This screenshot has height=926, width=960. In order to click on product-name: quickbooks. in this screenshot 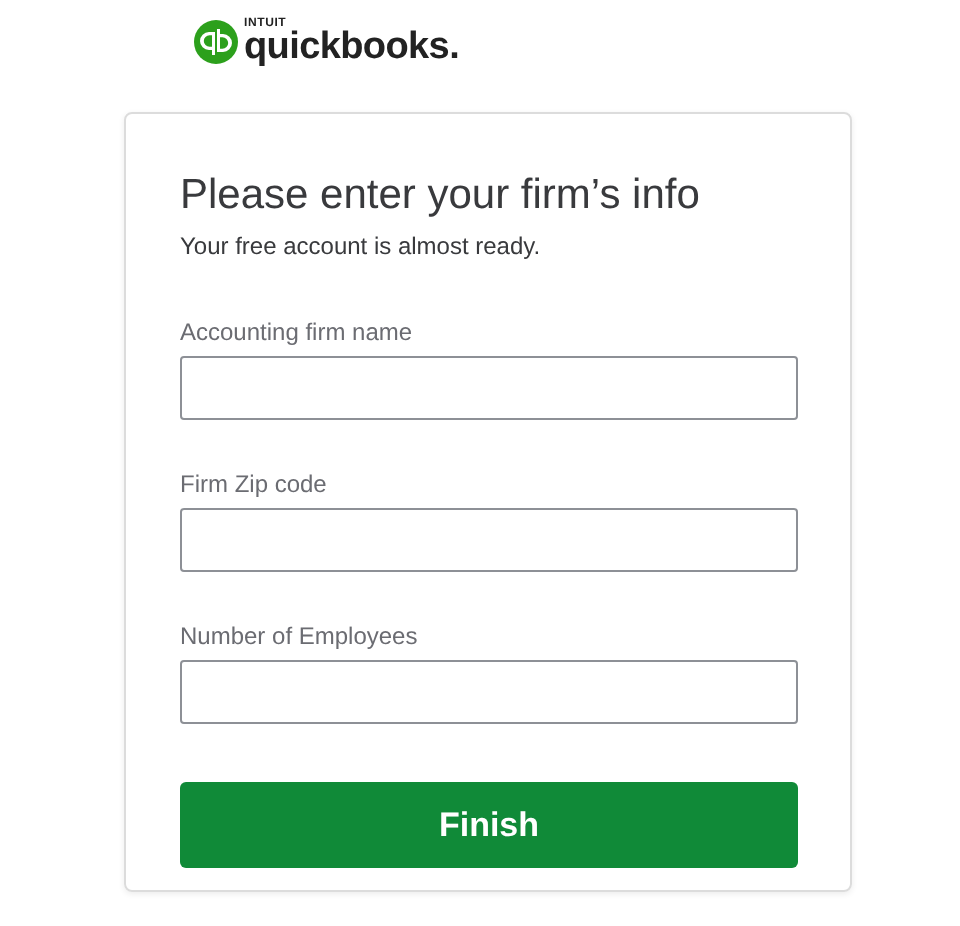, I will do `click(352, 46)`.